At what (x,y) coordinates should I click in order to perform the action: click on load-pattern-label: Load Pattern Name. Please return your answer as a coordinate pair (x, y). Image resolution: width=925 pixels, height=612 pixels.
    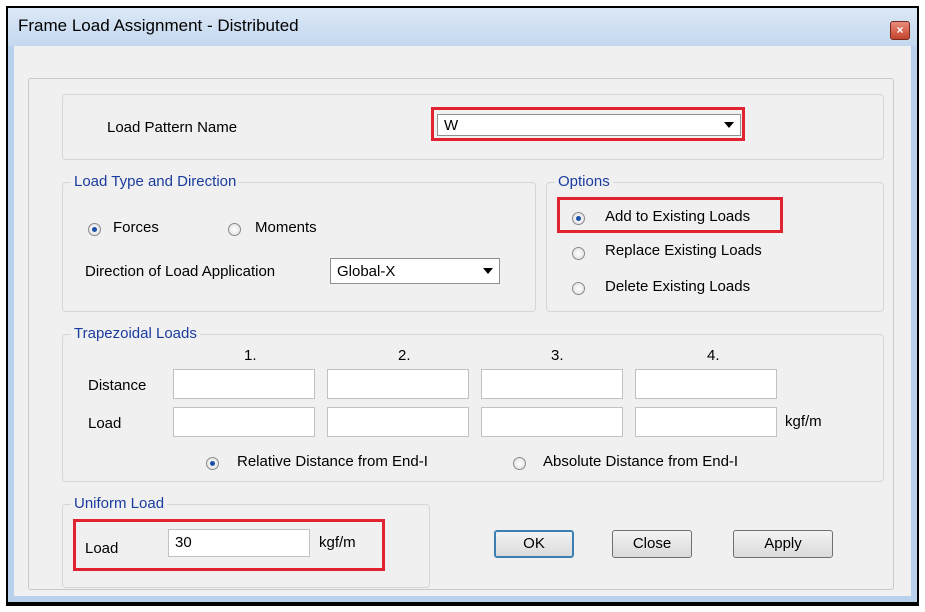
    Looking at the image, I should click on (172, 127).